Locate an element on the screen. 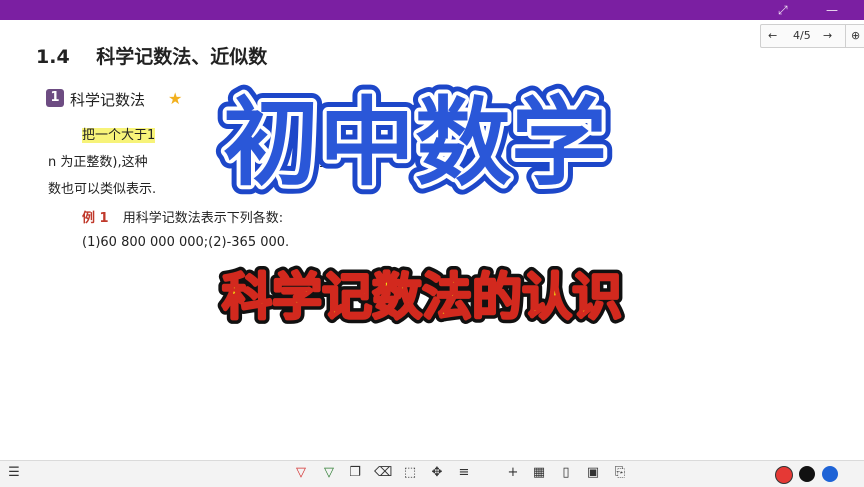 Image resolution: width=864 pixels, height=487 pixels. export-icon: ⎘ is located at coordinates (620, 473).